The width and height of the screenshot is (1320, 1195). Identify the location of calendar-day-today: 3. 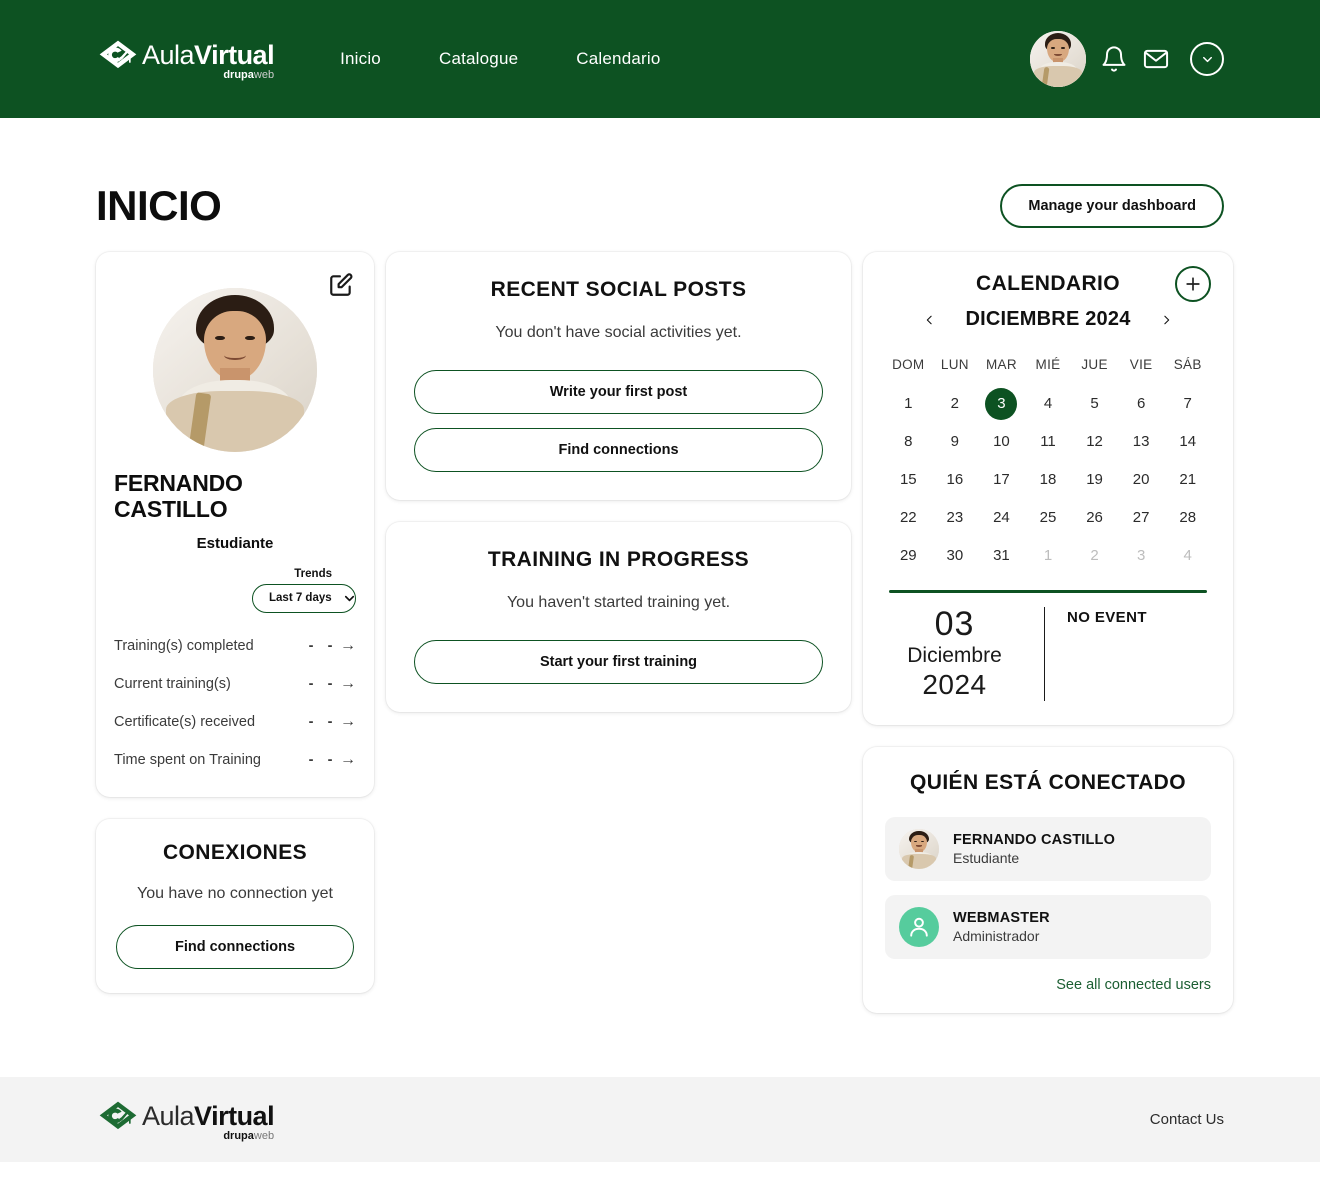
(1001, 404).